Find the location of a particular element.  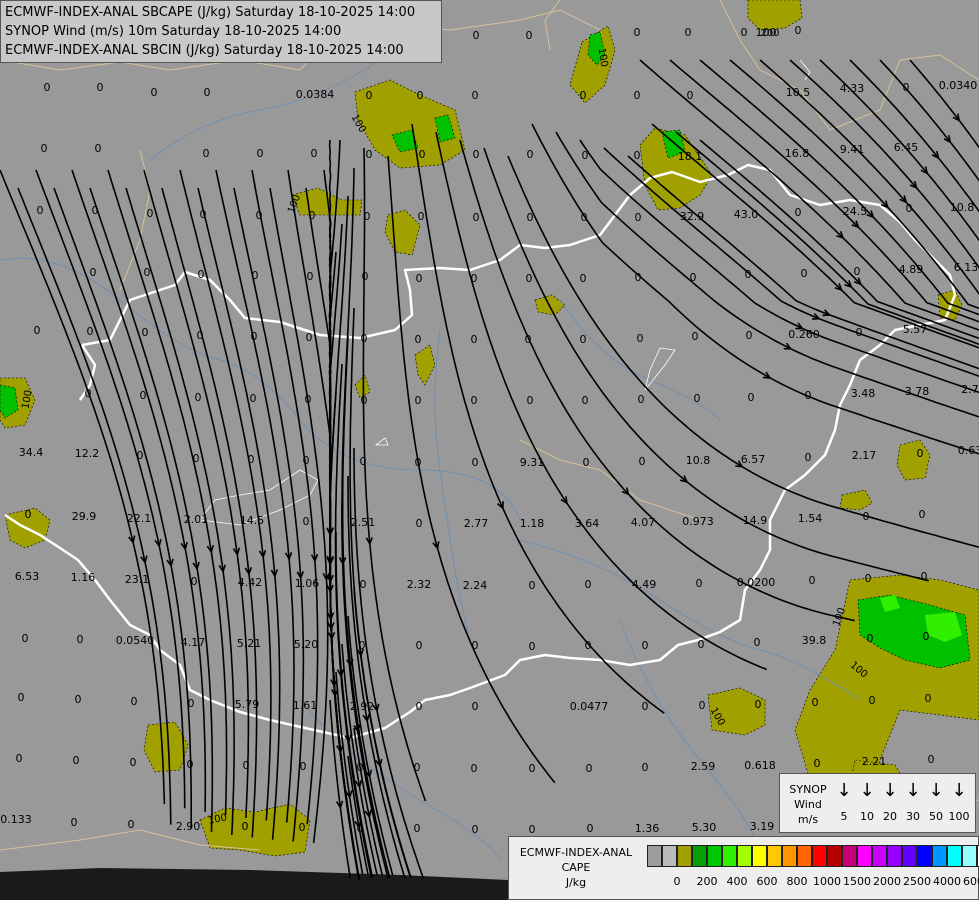

wind-speed-label: 100 is located at coordinates (959, 816).